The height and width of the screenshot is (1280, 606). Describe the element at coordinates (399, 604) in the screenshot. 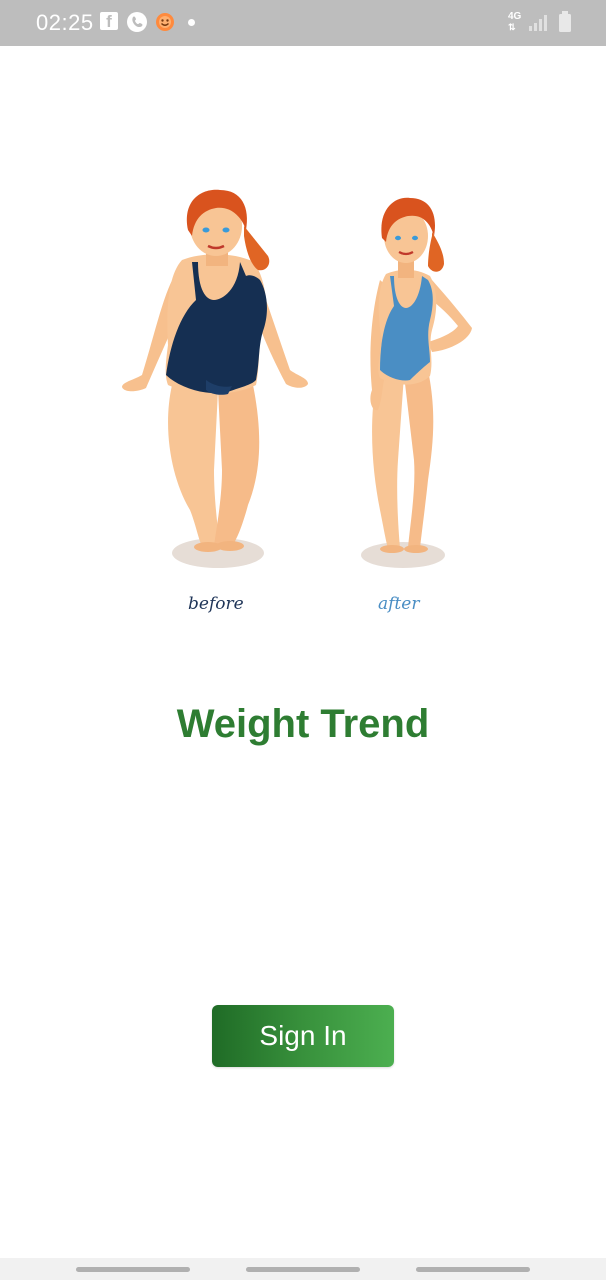

I see `after-caption: after` at that location.